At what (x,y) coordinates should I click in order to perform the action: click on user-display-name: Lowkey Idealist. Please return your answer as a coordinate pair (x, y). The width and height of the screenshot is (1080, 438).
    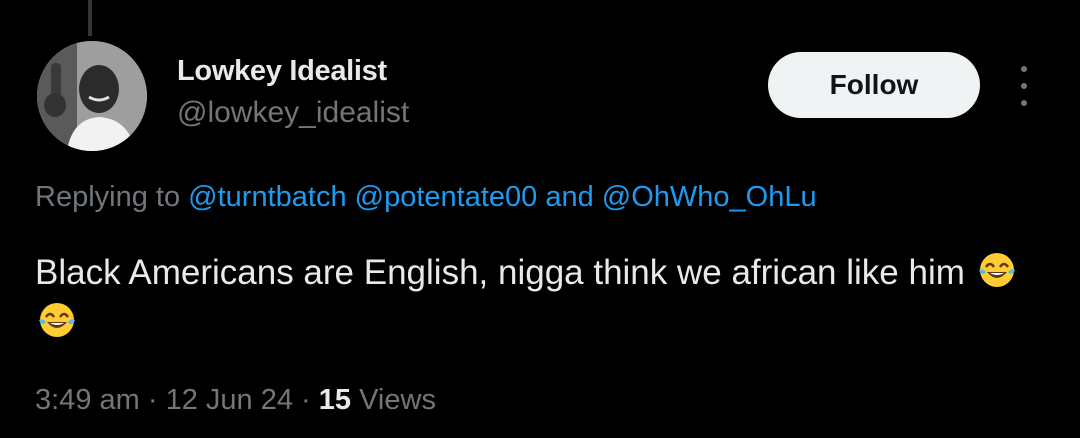
    Looking at the image, I should click on (282, 71).